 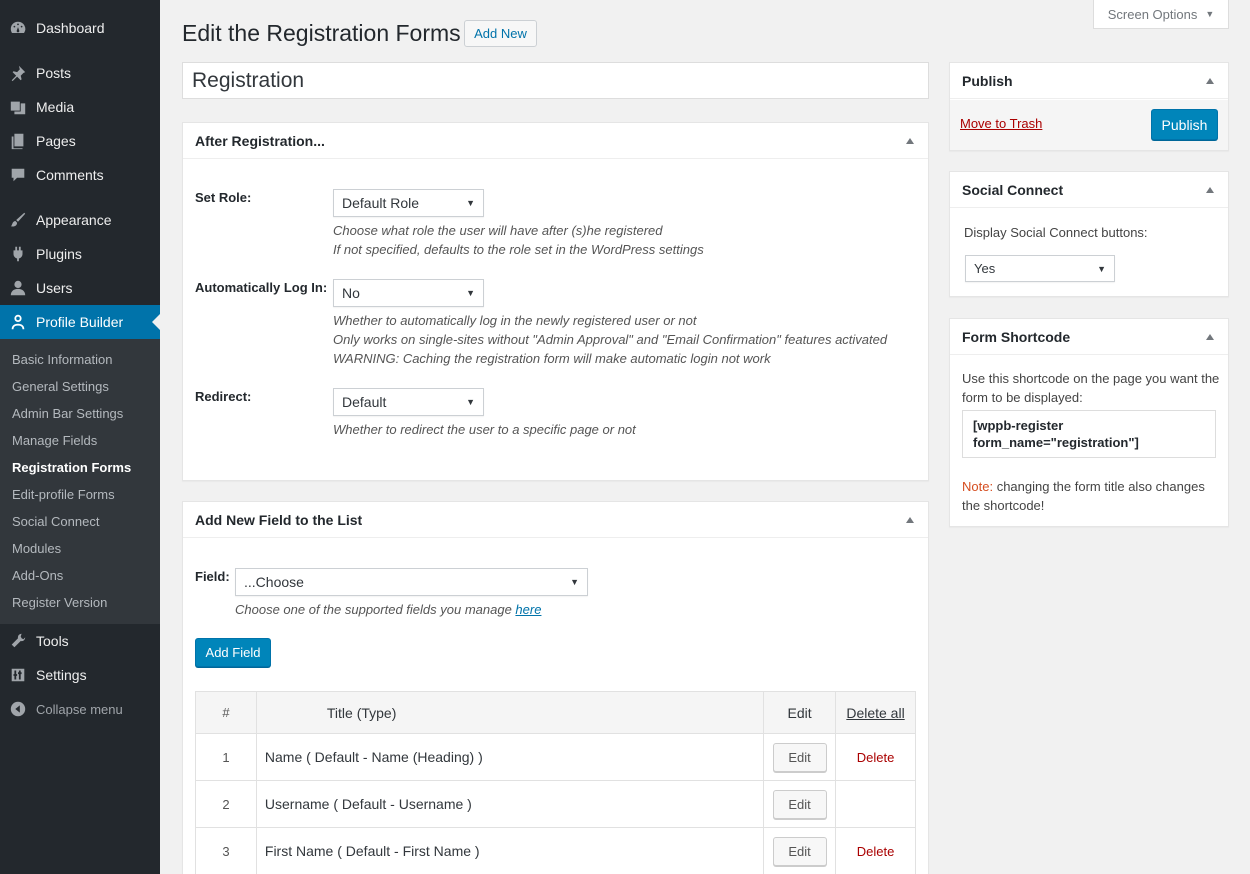 I want to click on settings-icon, so click(x=18, y=675).